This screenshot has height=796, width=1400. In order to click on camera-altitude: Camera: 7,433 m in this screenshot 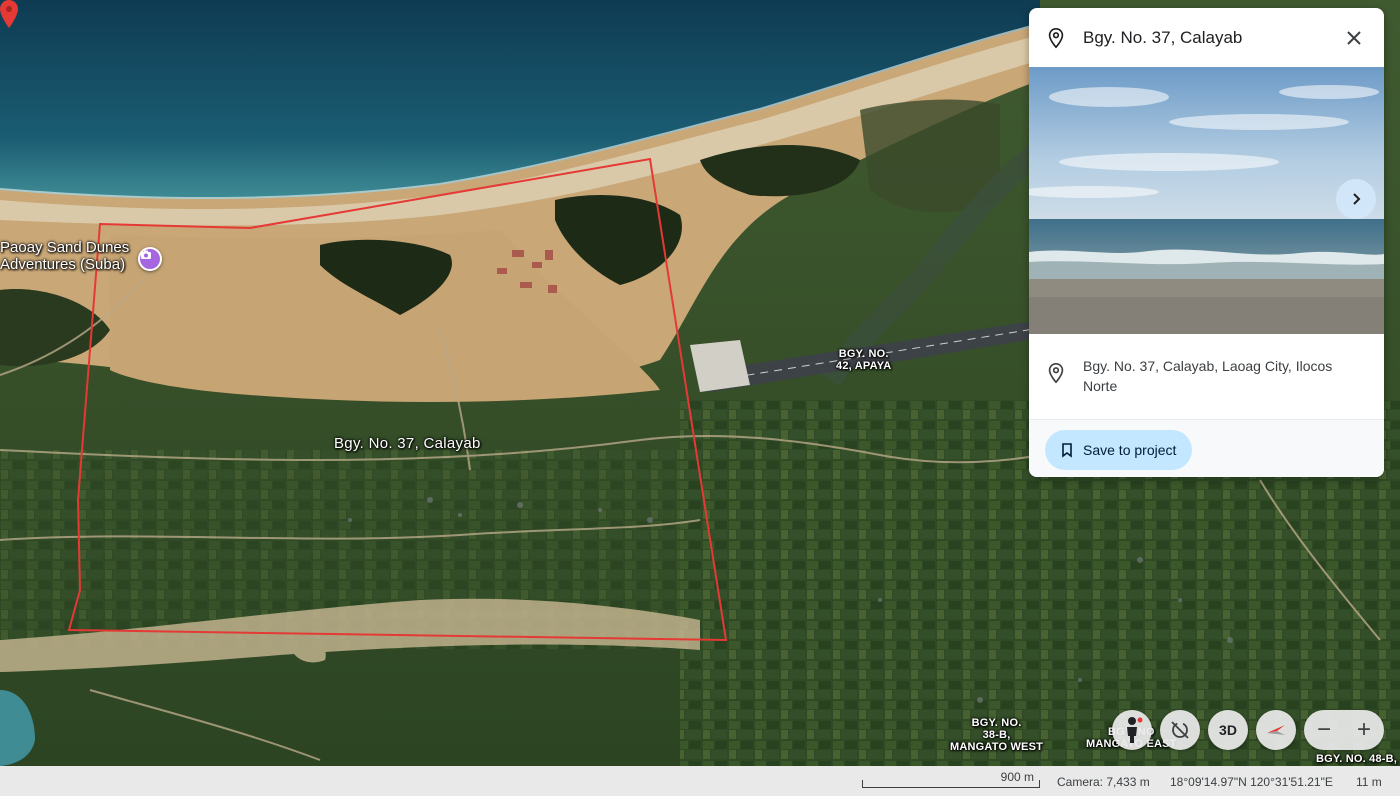, I will do `click(1103, 782)`.